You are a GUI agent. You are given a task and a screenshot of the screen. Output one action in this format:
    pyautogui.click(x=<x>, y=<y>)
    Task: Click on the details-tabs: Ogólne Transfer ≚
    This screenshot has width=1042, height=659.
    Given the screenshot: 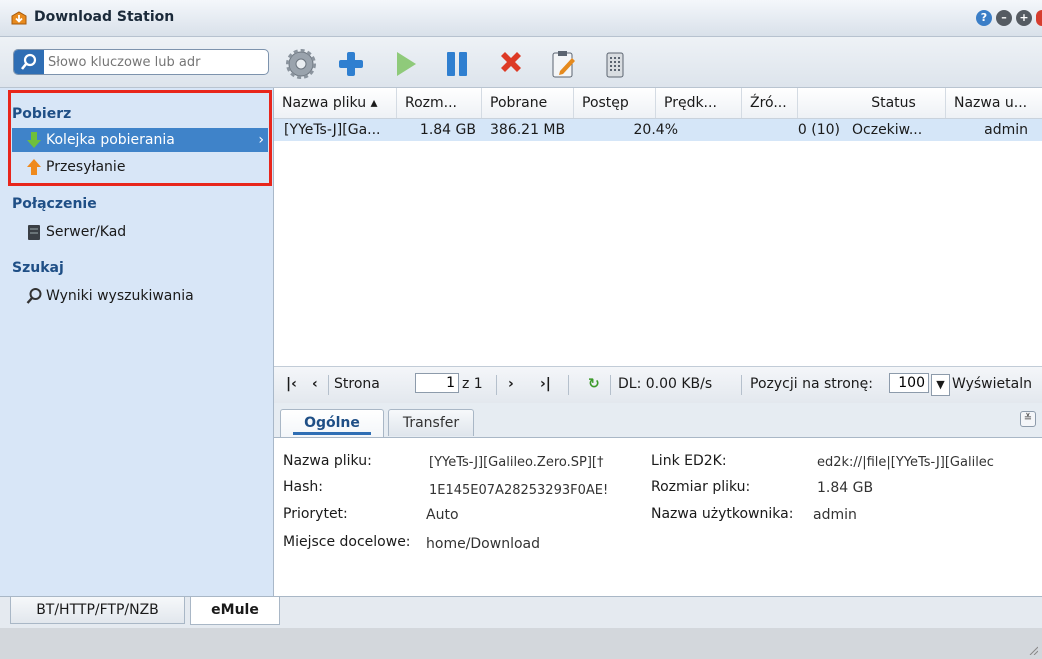 What is the action you would take?
    pyautogui.click(x=658, y=420)
    